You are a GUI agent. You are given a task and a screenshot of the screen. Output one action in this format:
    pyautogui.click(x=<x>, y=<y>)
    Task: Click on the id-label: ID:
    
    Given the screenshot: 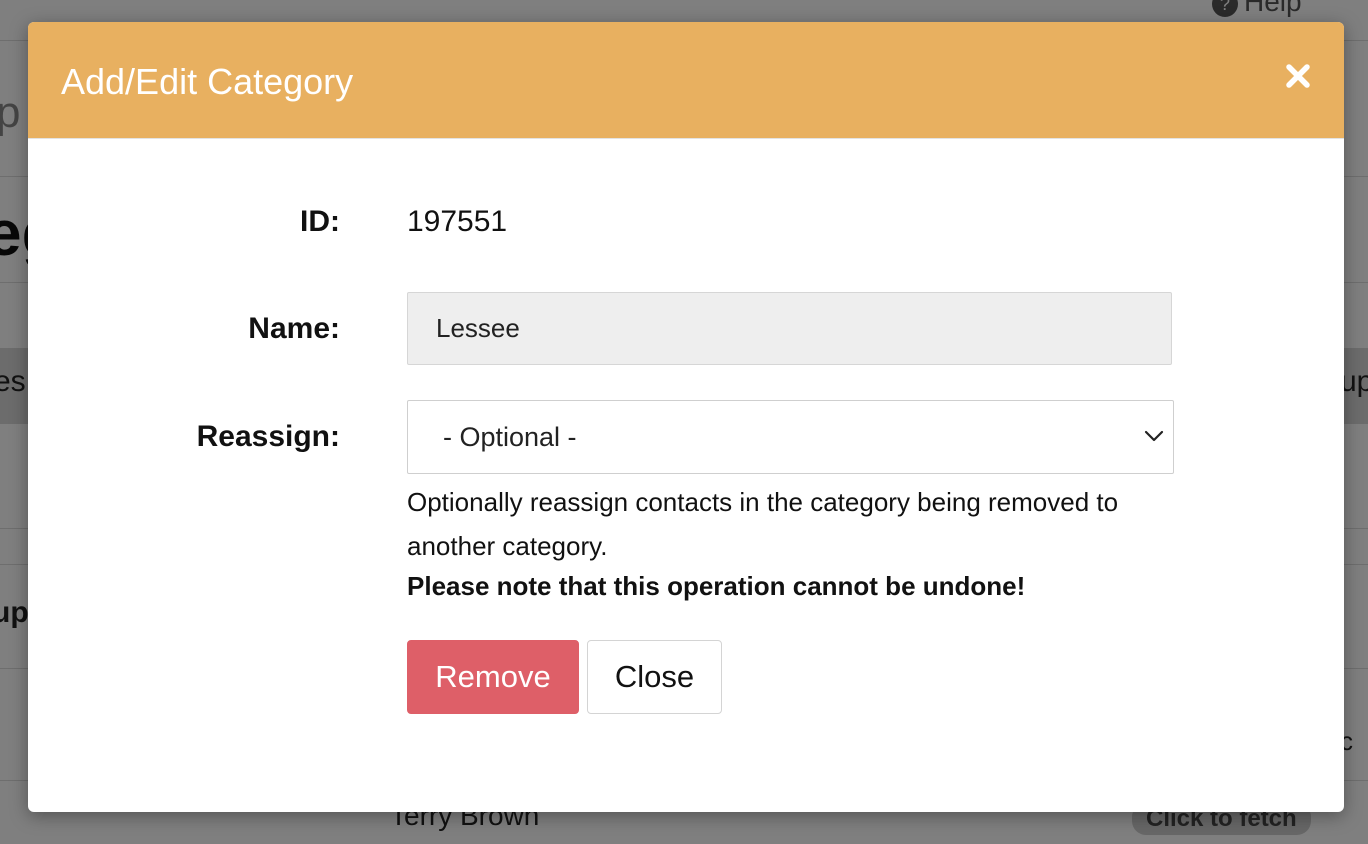 What is the action you would take?
    pyautogui.click(x=320, y=221)
    